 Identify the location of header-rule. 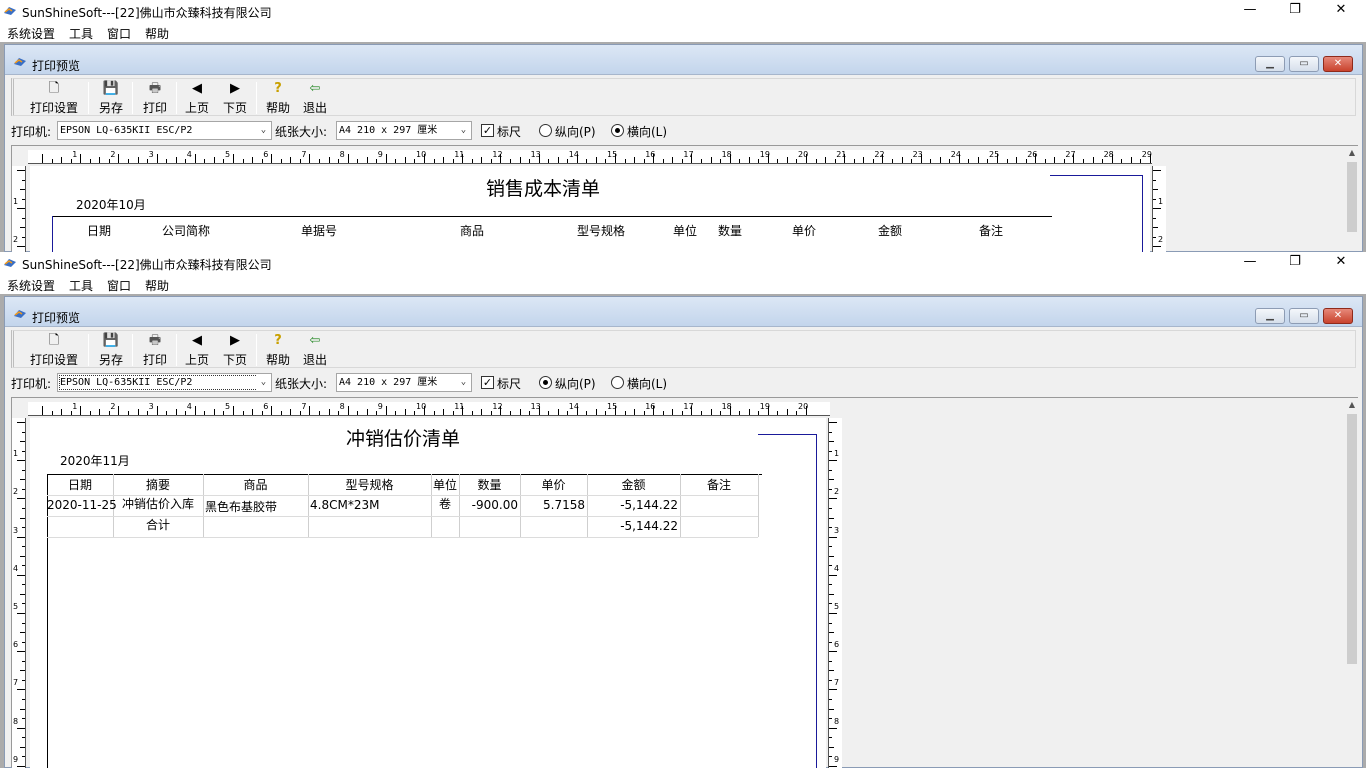
(404, 474).